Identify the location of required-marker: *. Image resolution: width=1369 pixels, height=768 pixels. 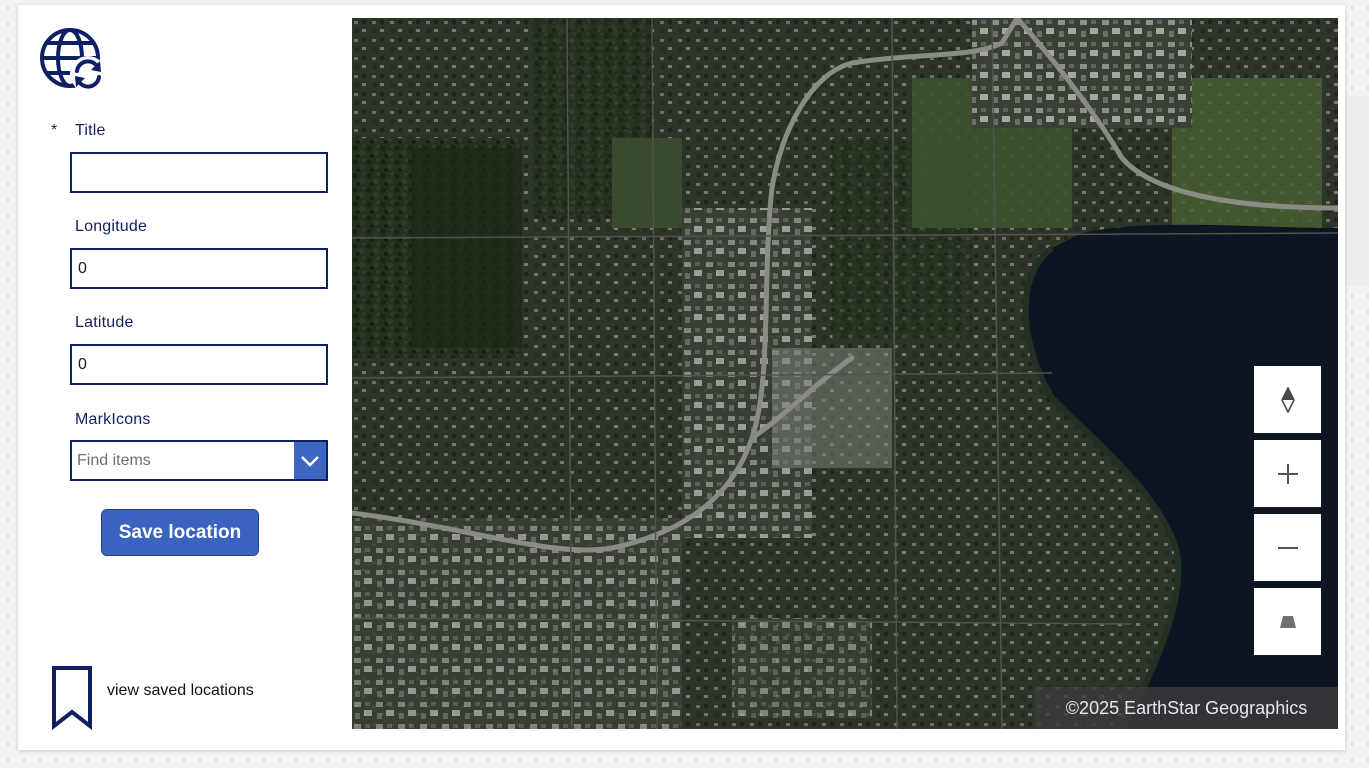
(54, 130).